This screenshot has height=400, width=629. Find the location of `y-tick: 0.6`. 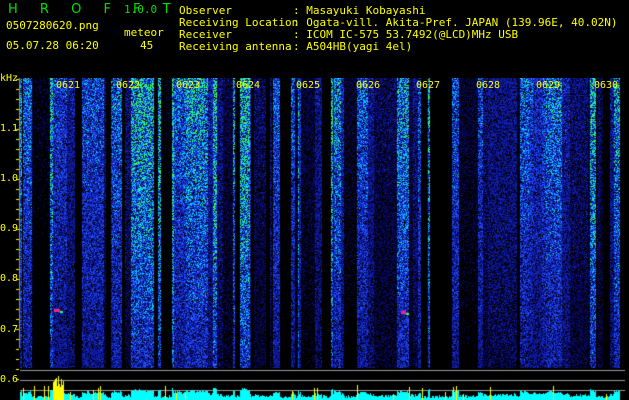

y-tick: 0.6 is located at coordinates (9, 379).